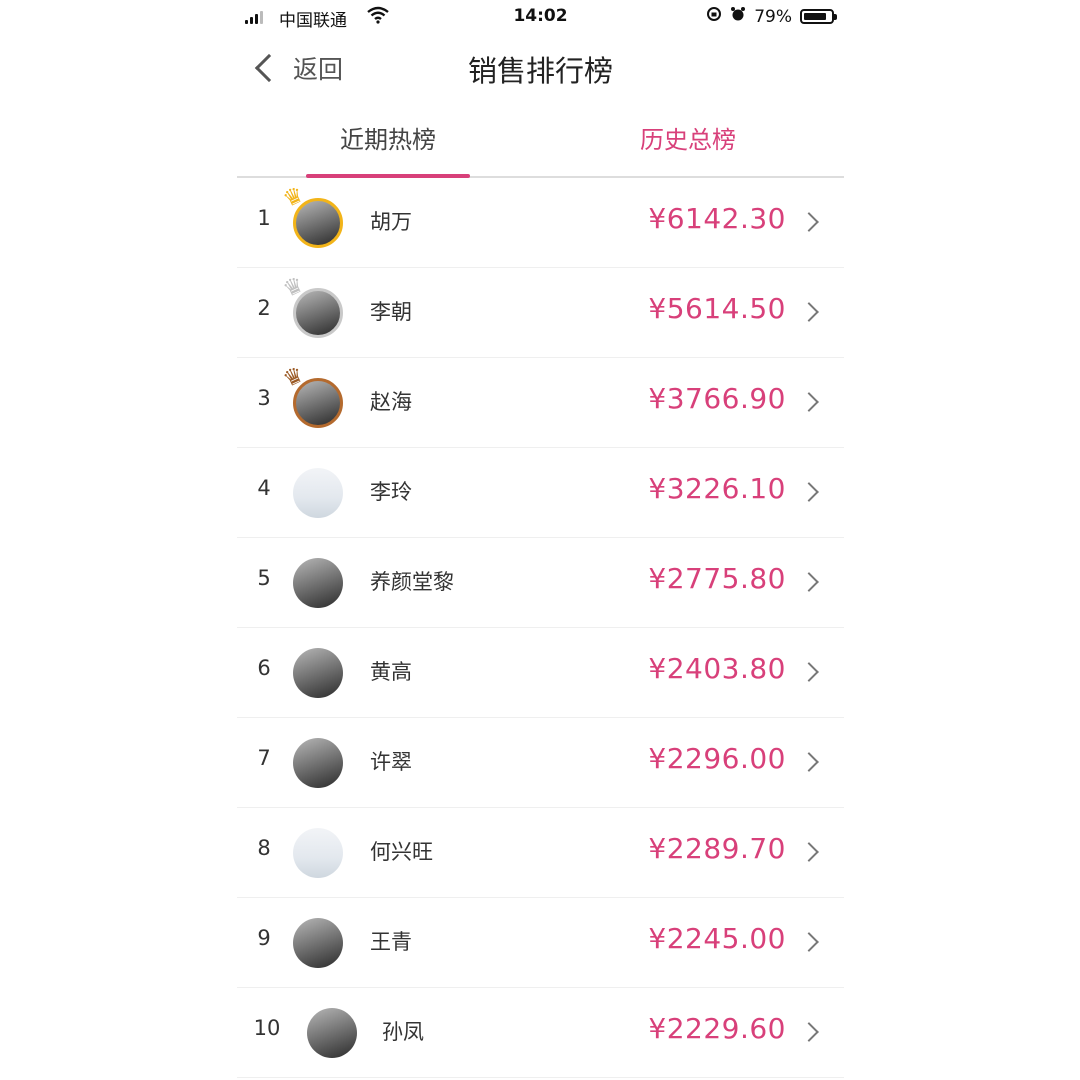 Image resolution: width=1080 pixels, height=1080 pixels. Describe the element at coordinates (540, 493) in the screenshot. I see `ranking-row: 4 李玲 ¥3226.10` at that location.